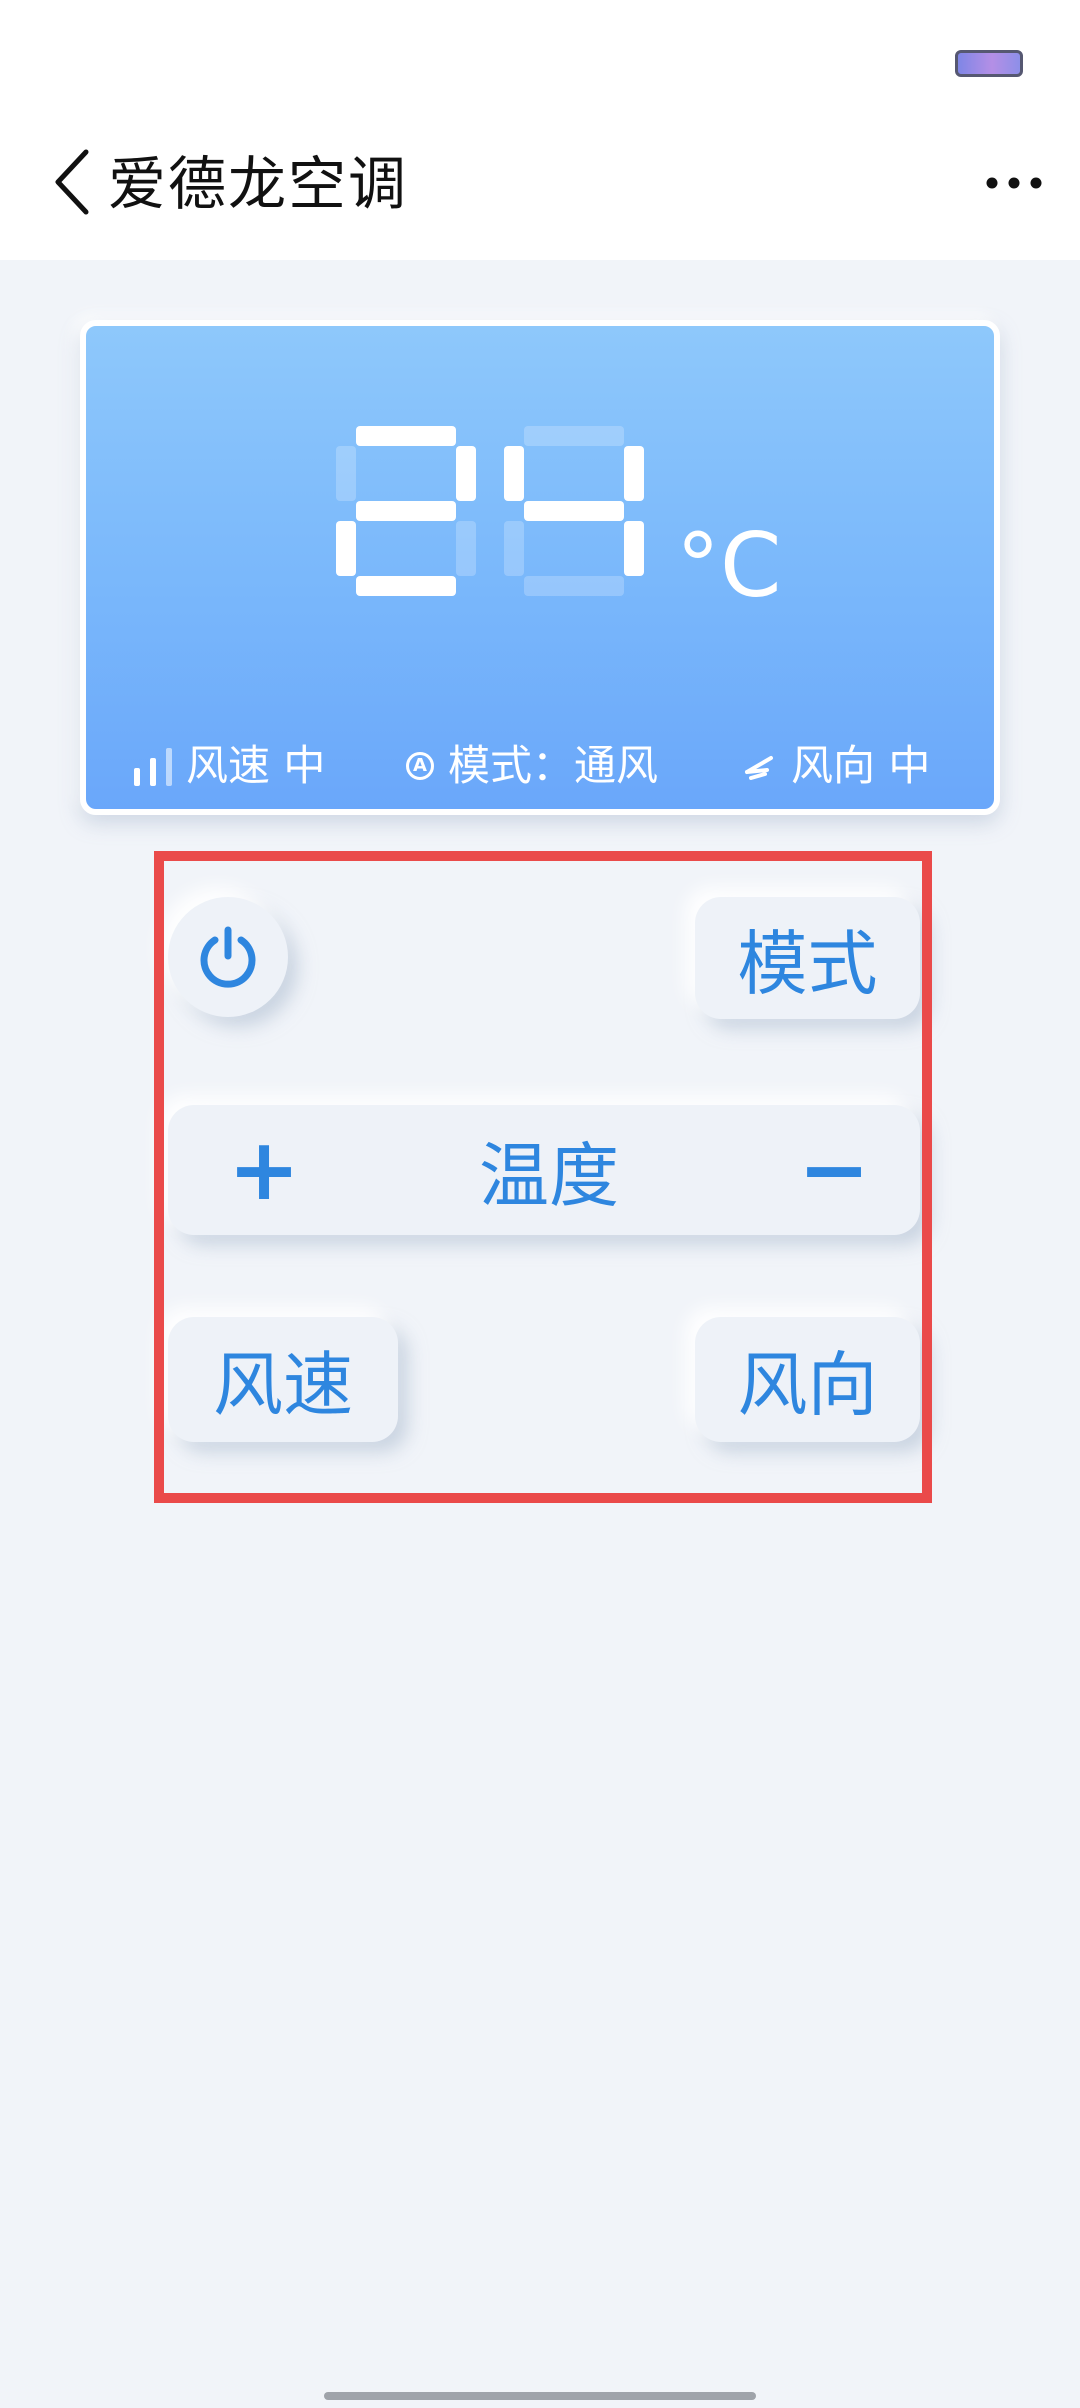  I want to click on status-row: 风速 中 A 模式：通风 风向 中, so click(540, 766).